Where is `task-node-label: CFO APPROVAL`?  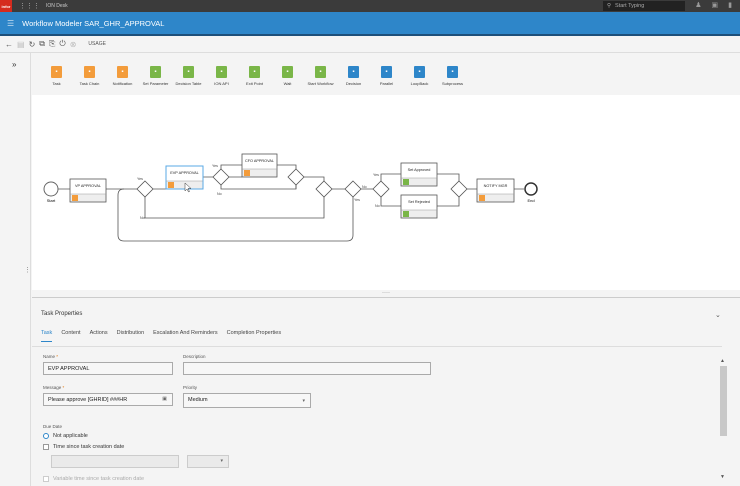
task-node-label: CFO APPROVAL is located at coordinates (259, 161).